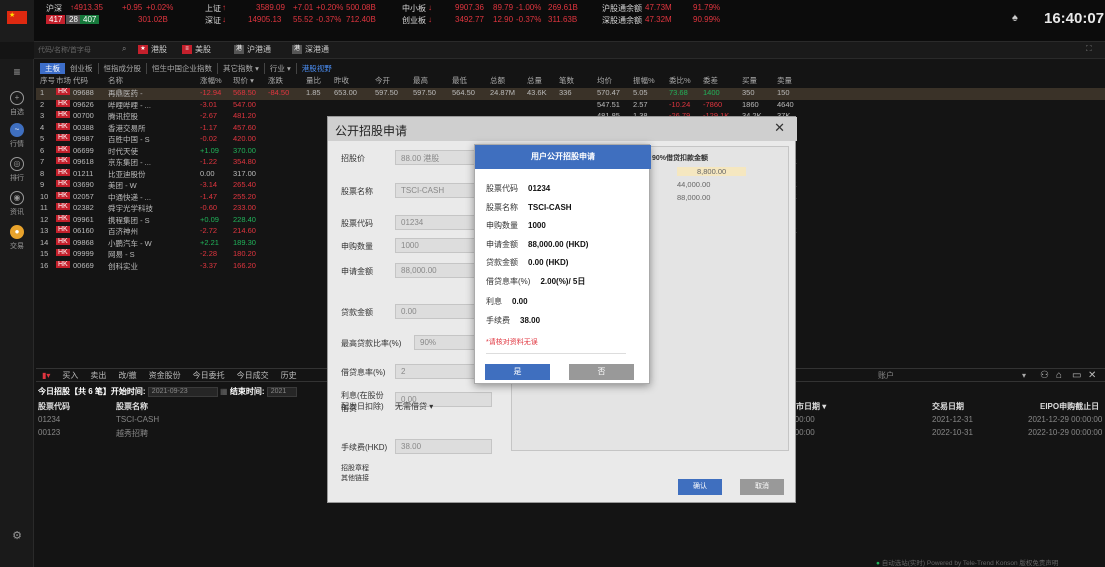 The image size is (1105, 567). Describe the element at coordinates (80, 80) in the screenshot. I see `col-header: 代码` at that location.